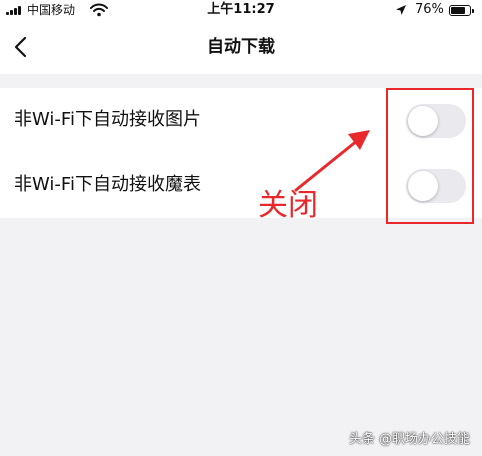 The width and height of the screenshot is (482, 456). Describe the element at coordinates (401, 10) in the screenshot. I see `location-arrow-icon` at that location.